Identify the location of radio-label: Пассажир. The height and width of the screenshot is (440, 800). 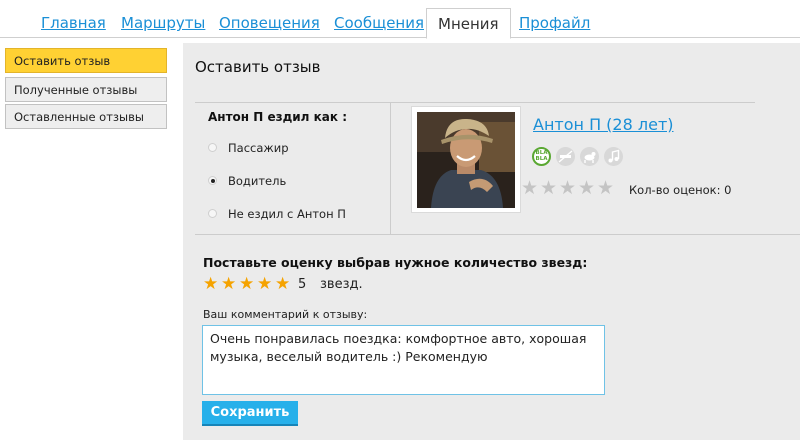
(258, 148).